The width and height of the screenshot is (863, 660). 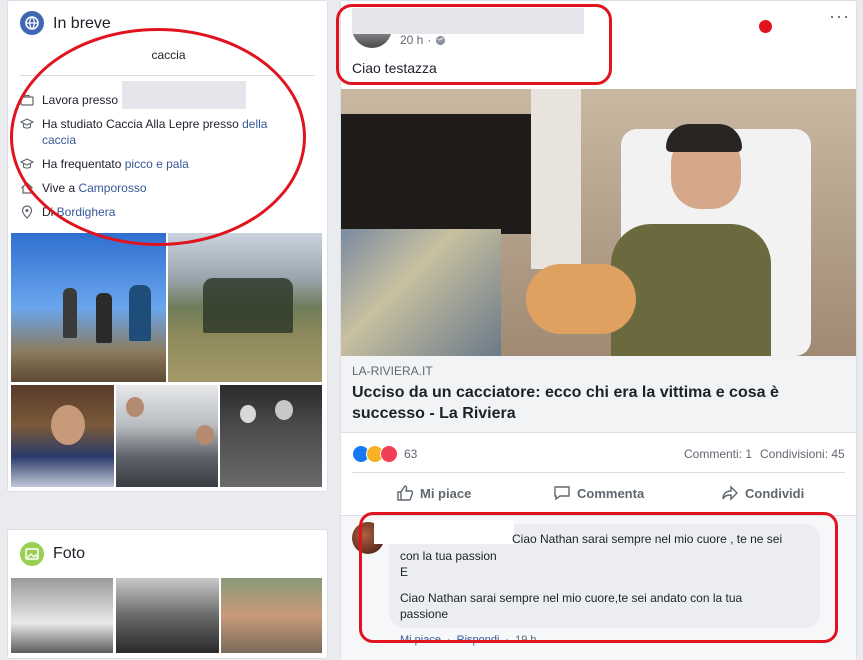 I want to click on comment-time: 19 h, so click(x=525, y=640).